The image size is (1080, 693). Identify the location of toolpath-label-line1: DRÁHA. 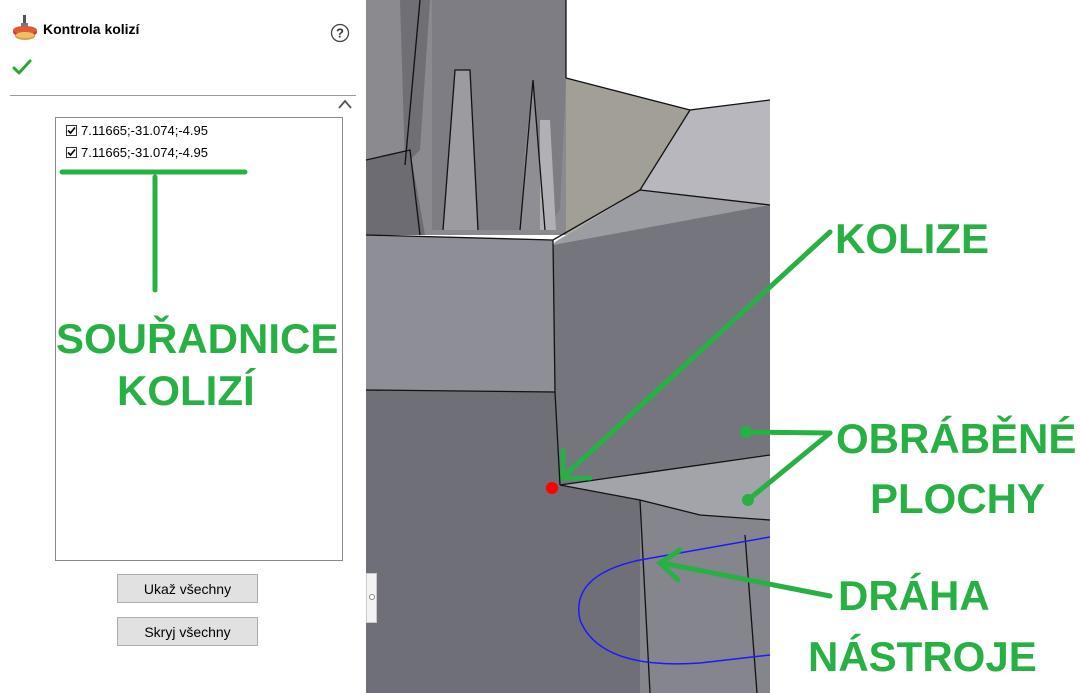
(914, 595).